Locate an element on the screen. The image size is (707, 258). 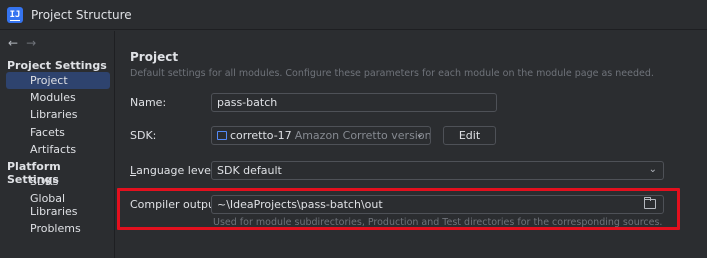
forward-arrow-icon: → is located at coordinates (31, 43).